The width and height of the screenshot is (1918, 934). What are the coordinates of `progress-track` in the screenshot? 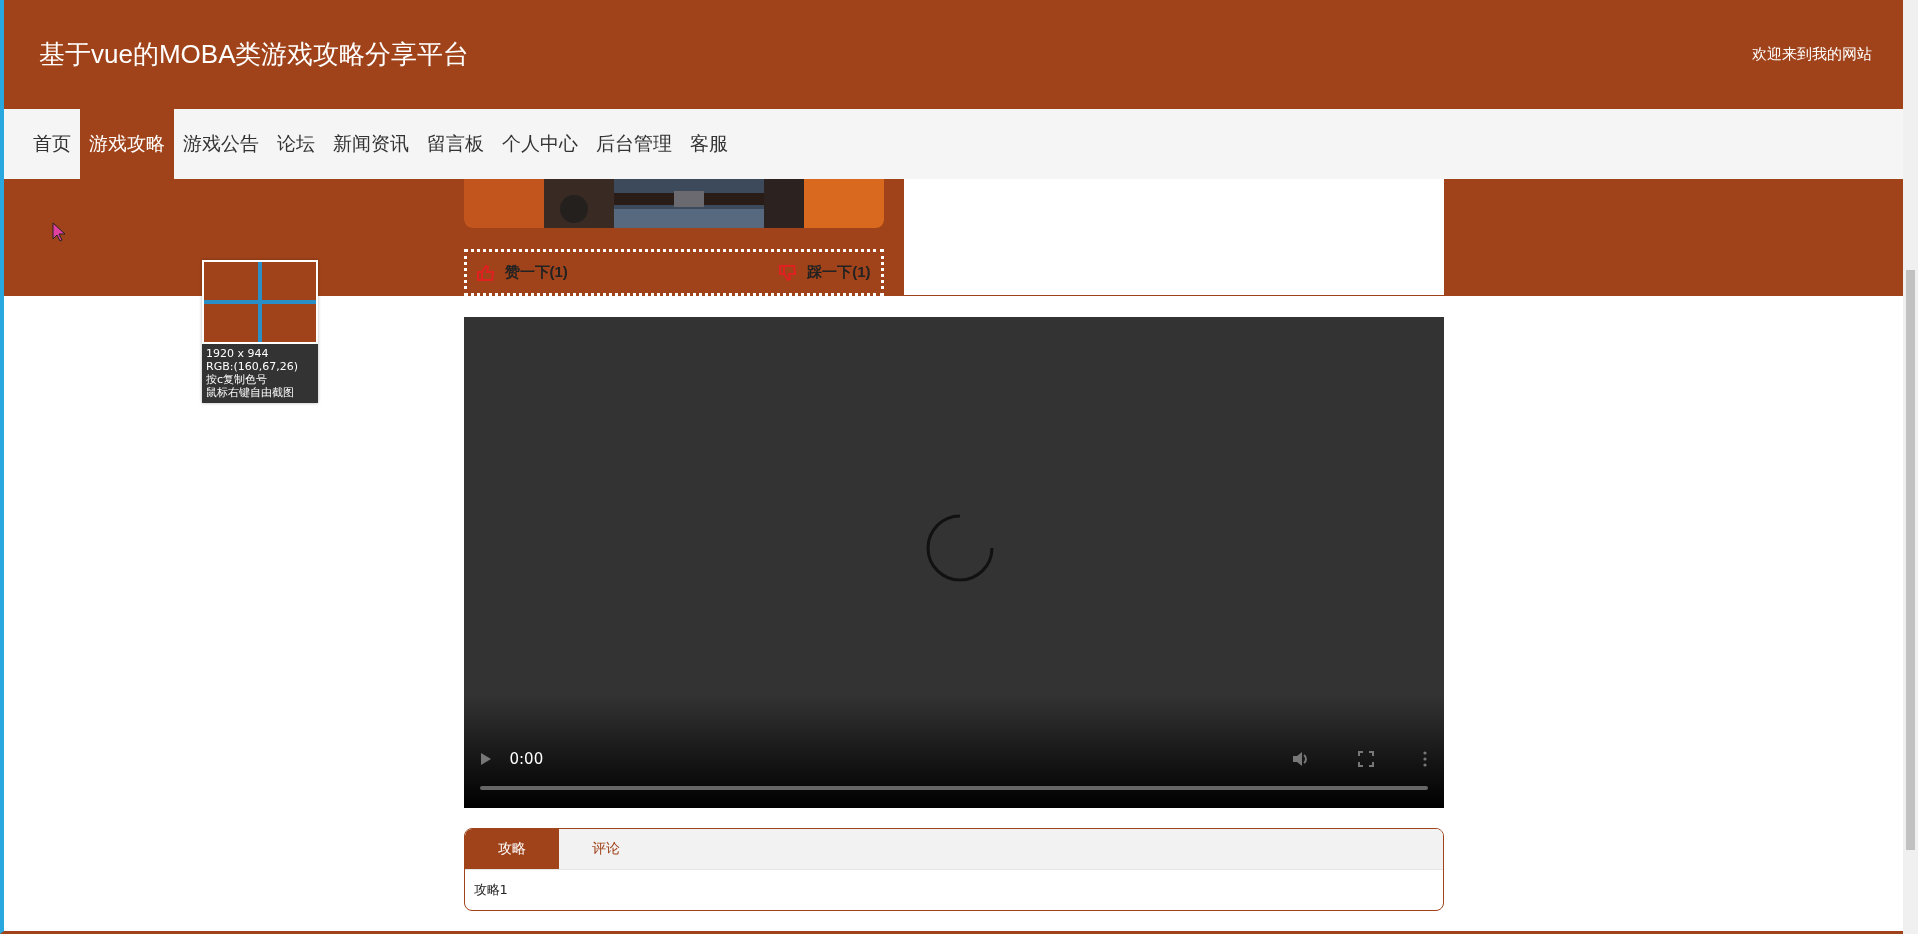 It's located at (953, 788).